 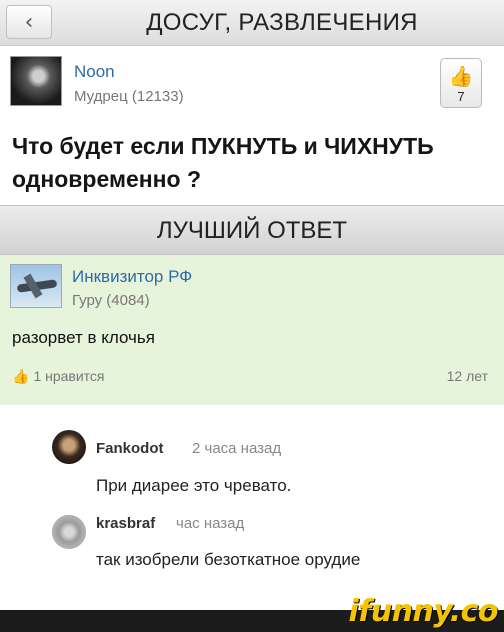 I want to click on back-button: ‹, so click(x=29, y=22).